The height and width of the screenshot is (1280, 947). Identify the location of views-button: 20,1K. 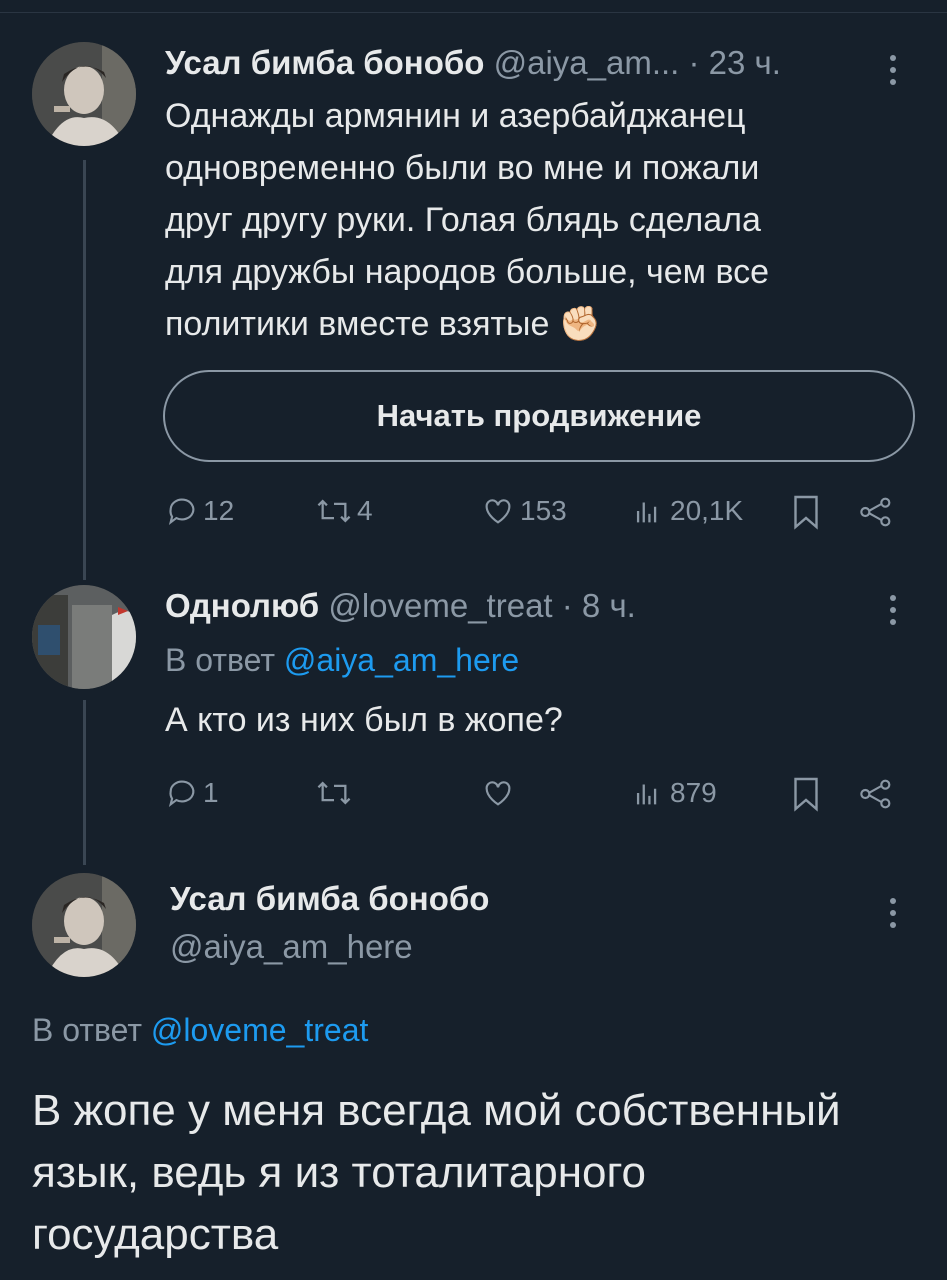
(686, 511).